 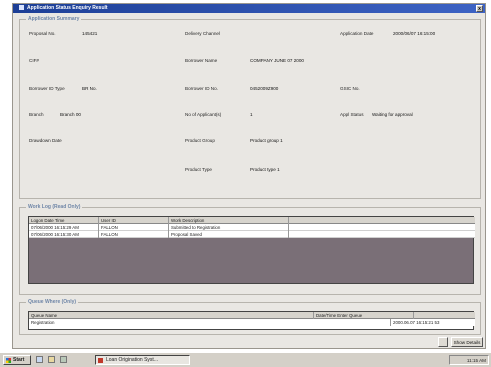 I want to click on delivery-channel-label: Delivery Channel, so click(x=202, y=33).